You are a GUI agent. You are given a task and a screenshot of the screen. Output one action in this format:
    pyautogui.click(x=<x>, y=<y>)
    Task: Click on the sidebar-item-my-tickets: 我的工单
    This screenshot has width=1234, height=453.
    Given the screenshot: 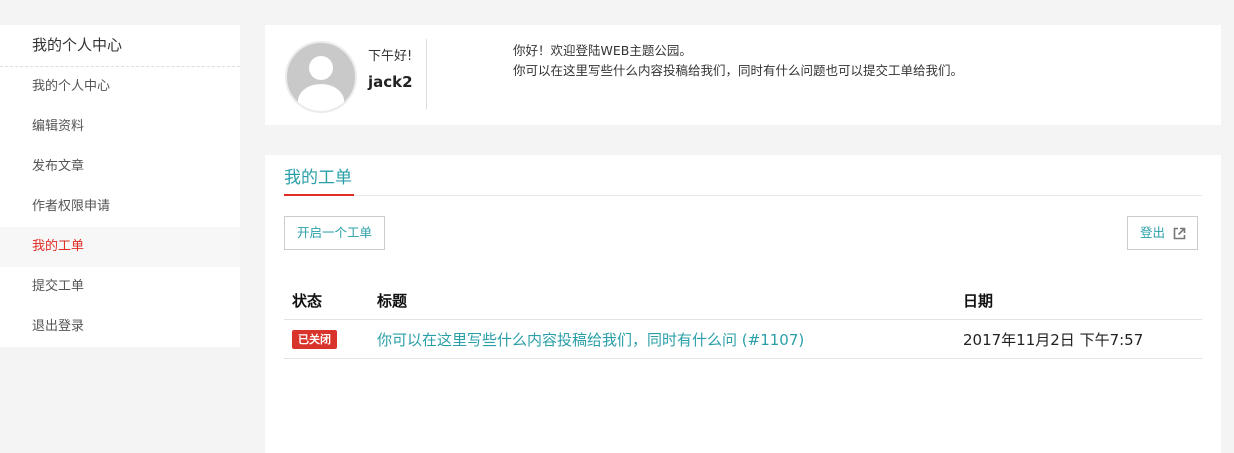 What is the action you would take?
    pyautogui.click(x=120, y=247)
    